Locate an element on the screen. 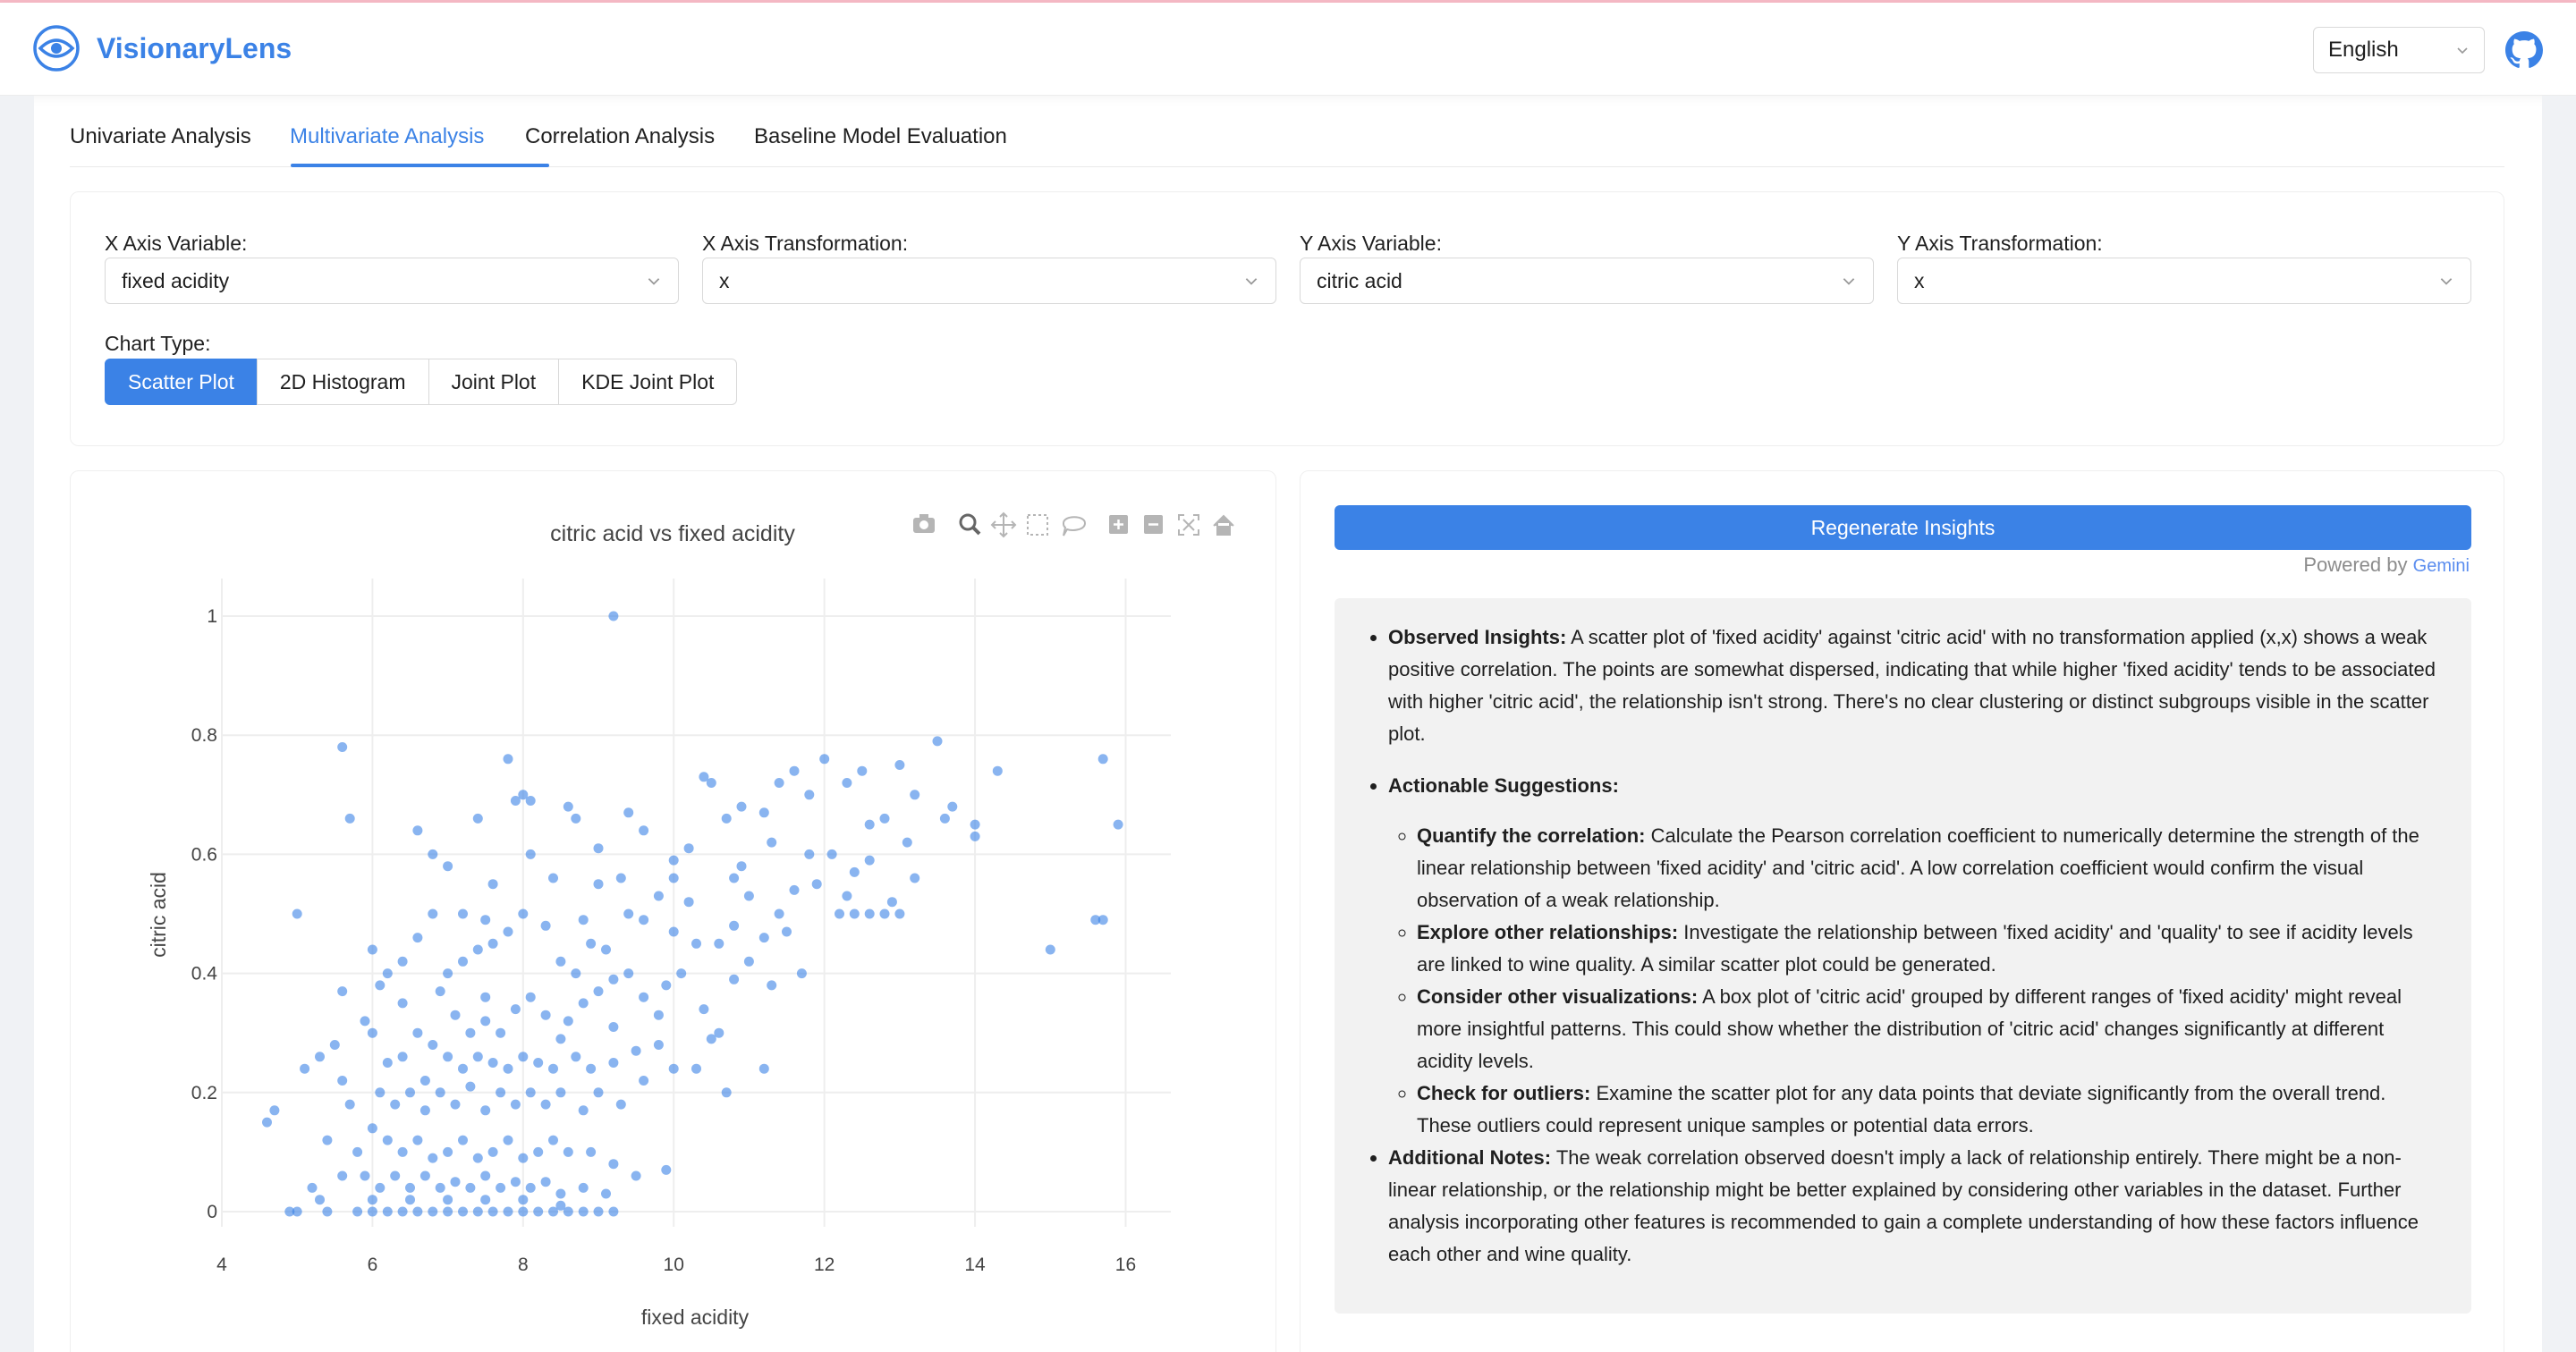 This screenshot has height=1352, width=2576. app-logo: VisionaryLens is located at coordinates (162, 48).